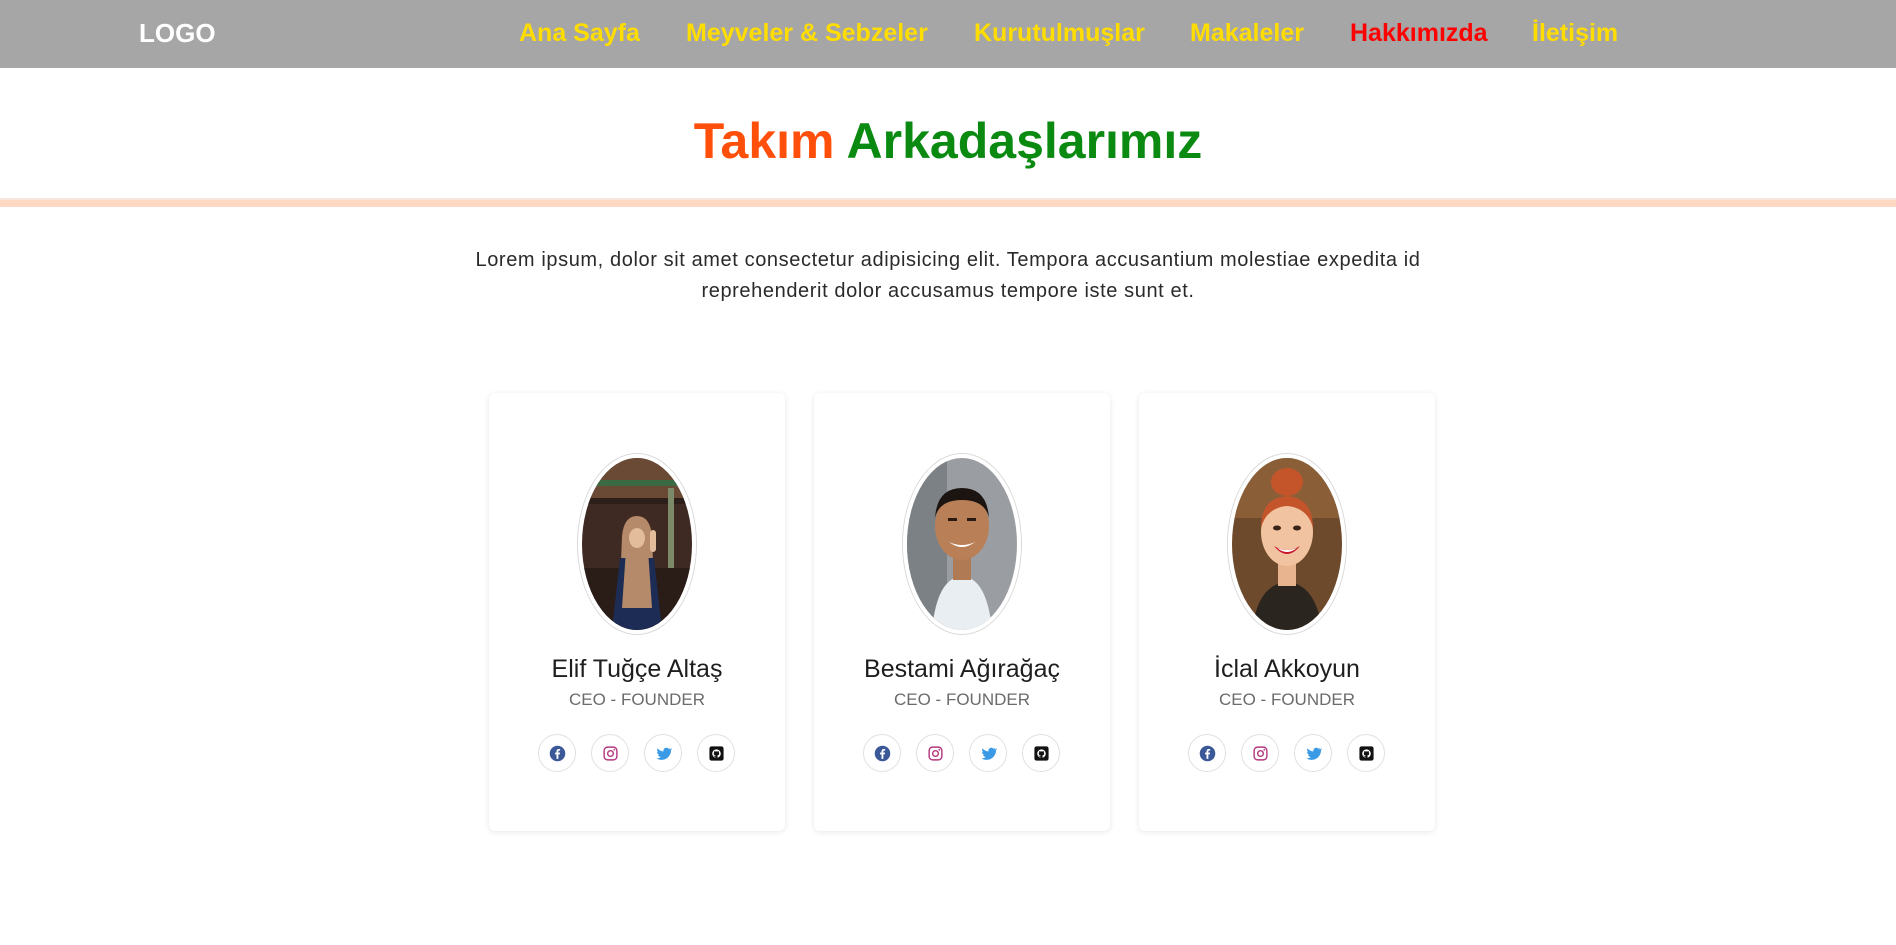  Describe the element at coordinates (1575, 33) in the screenshot. I see `nav-link-iletisim: İletişim` at that location.